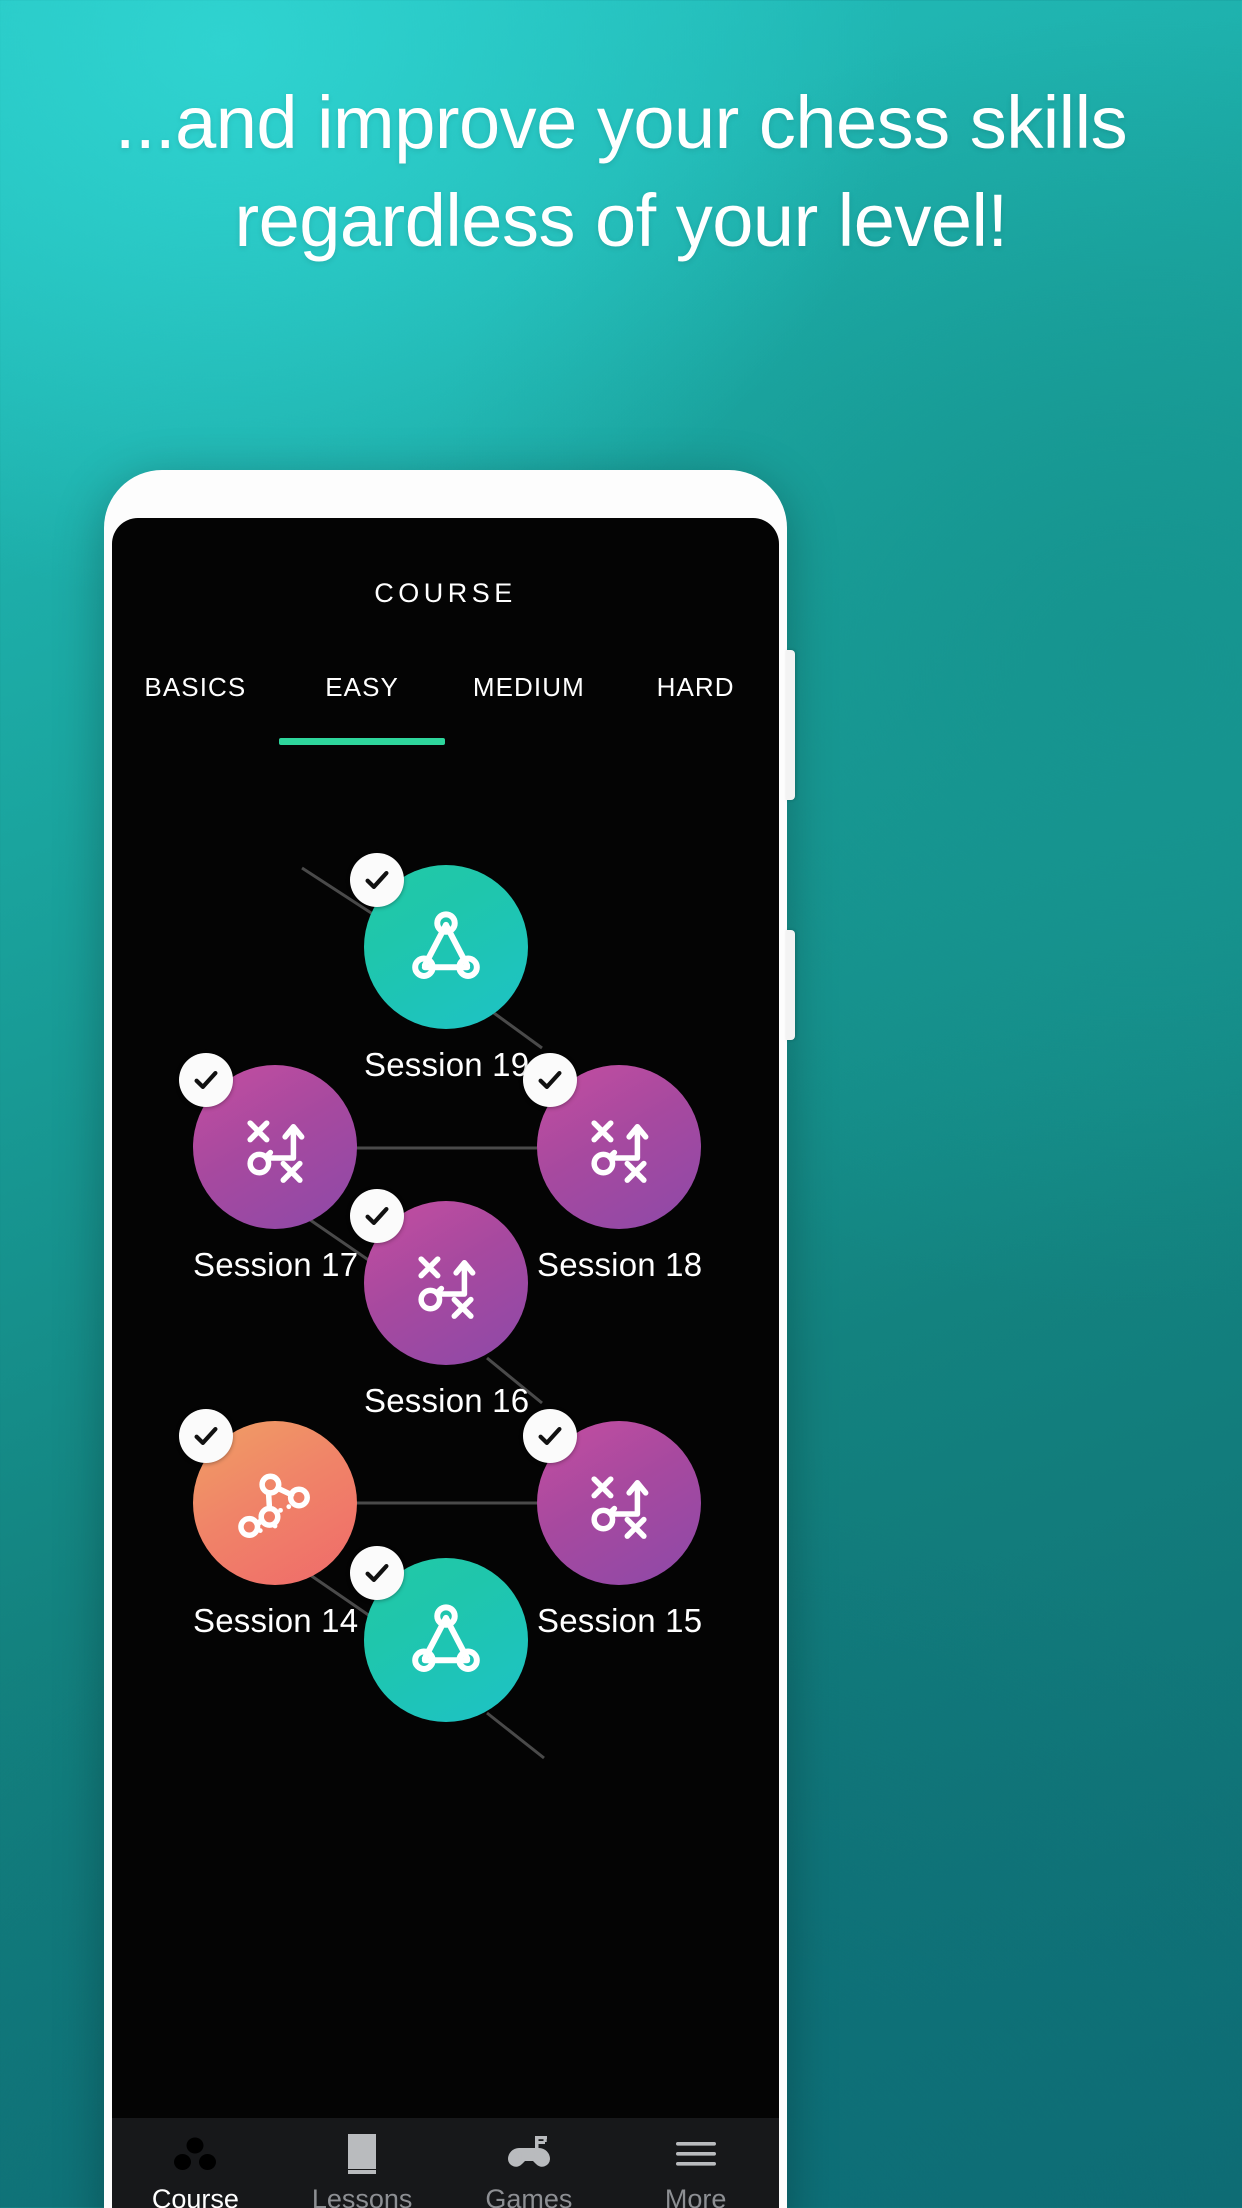 This screenshot has height=2208, width=1242. I want to click on page-title: COURSE, so click(445, 593).